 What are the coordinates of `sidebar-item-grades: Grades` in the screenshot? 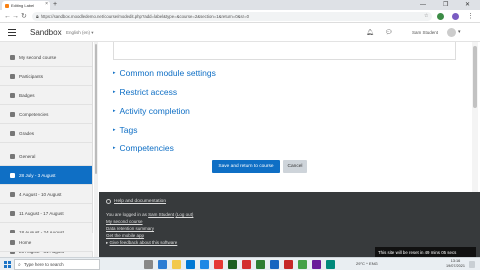 It's located at (46, 133).